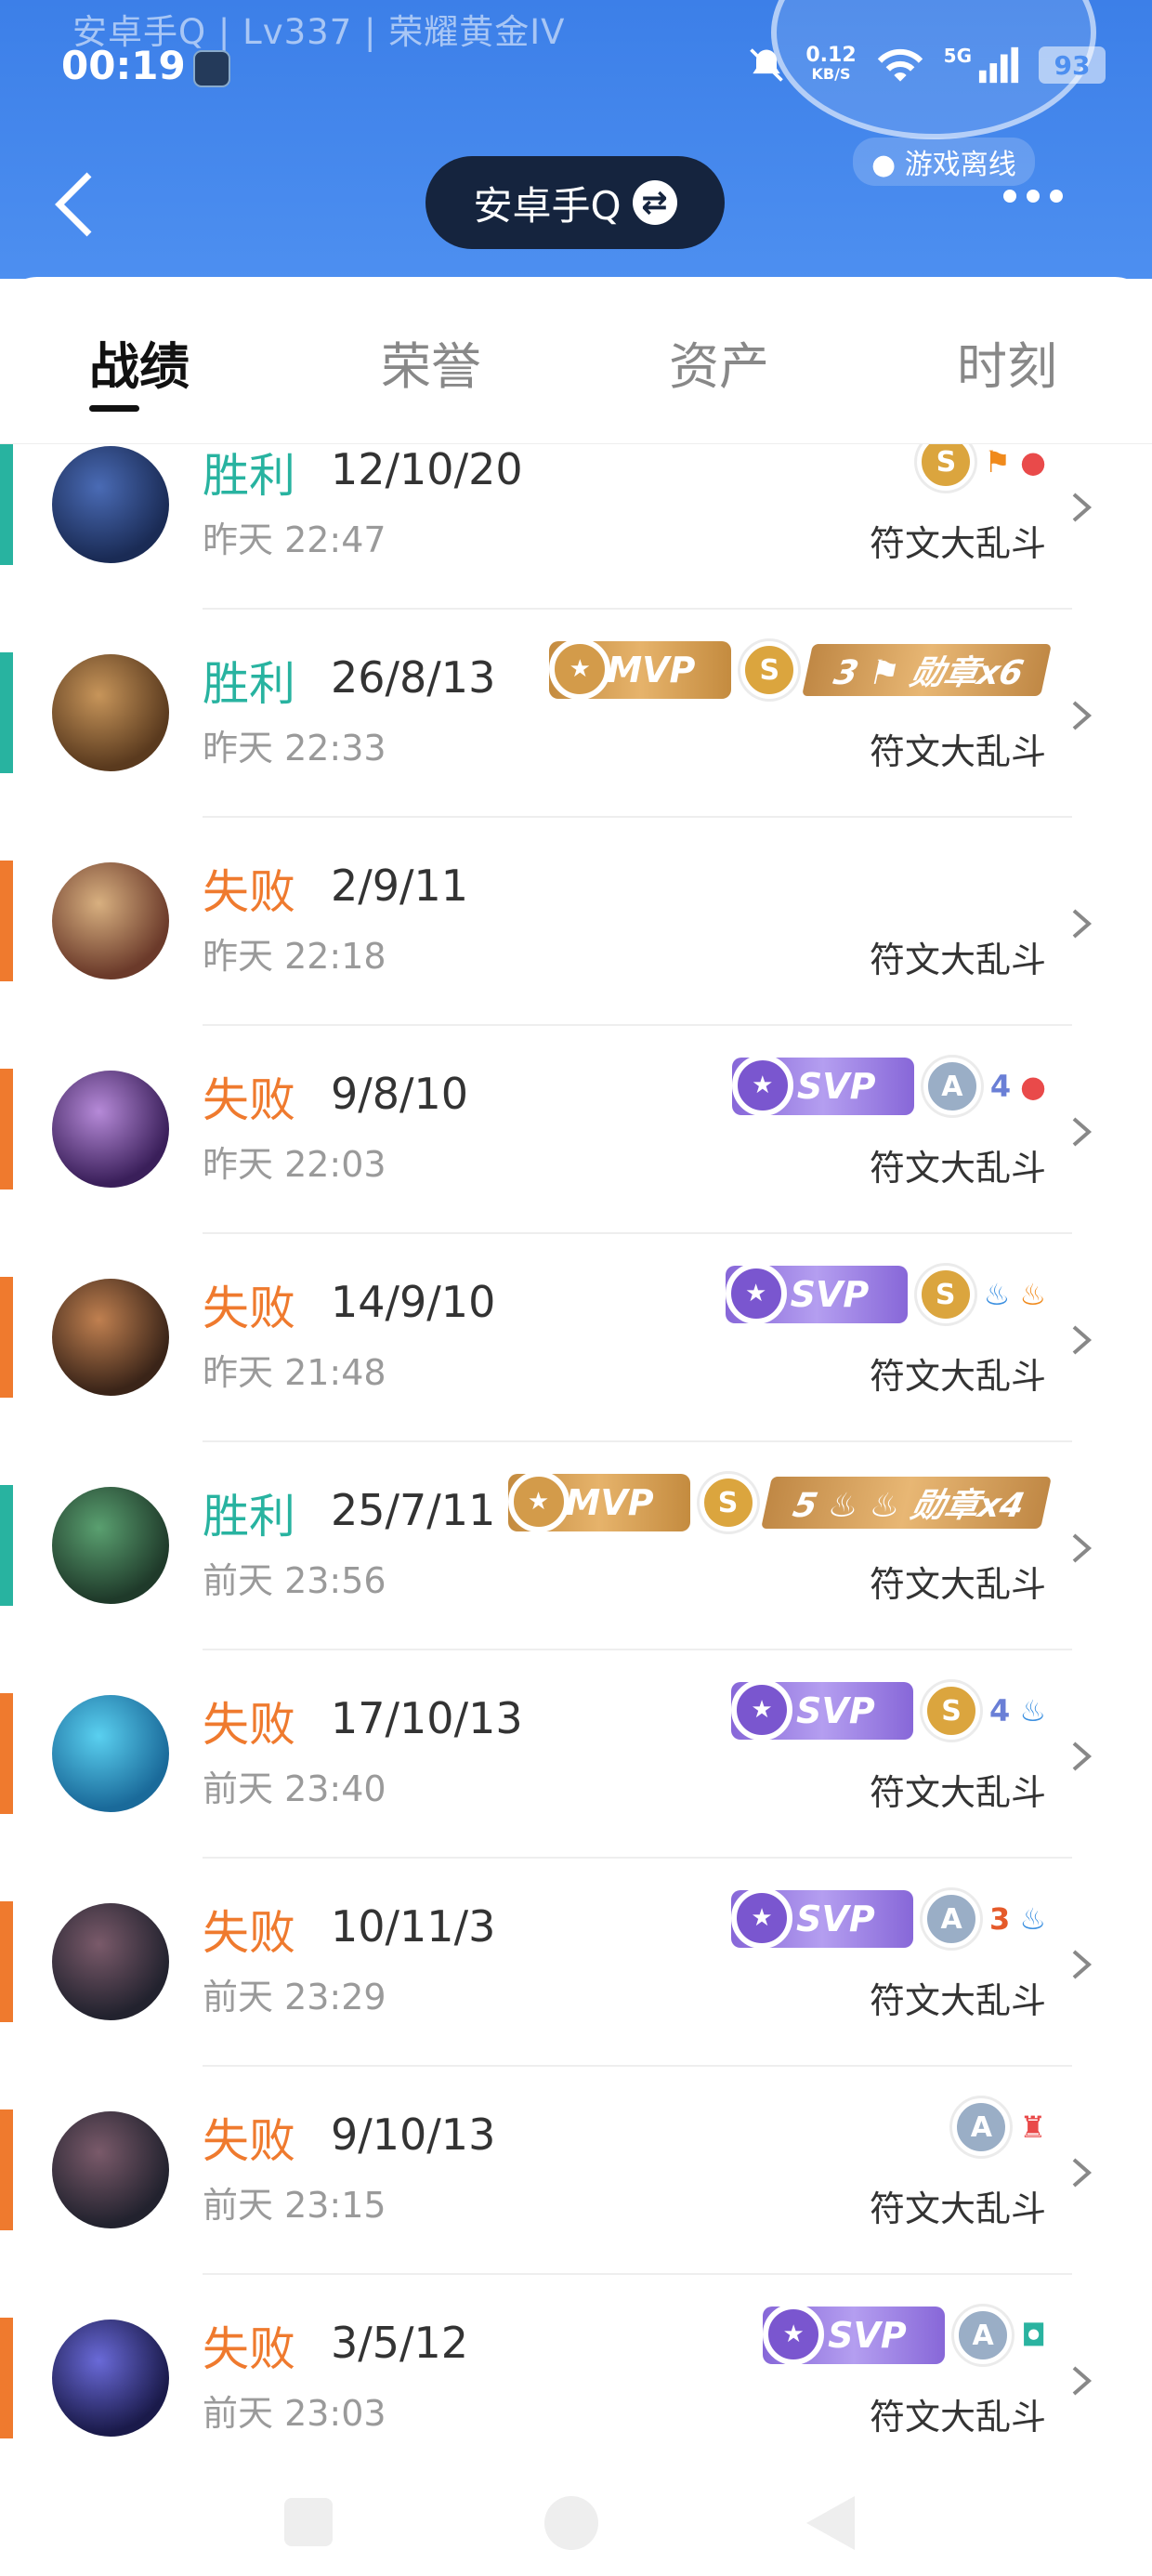 Image resolution: width=1152 pixels, height=2576 pixels. Describe the element at coordinates (1032, 2127) in the screenshot. I see `achievement-icon: ♜` at that location.